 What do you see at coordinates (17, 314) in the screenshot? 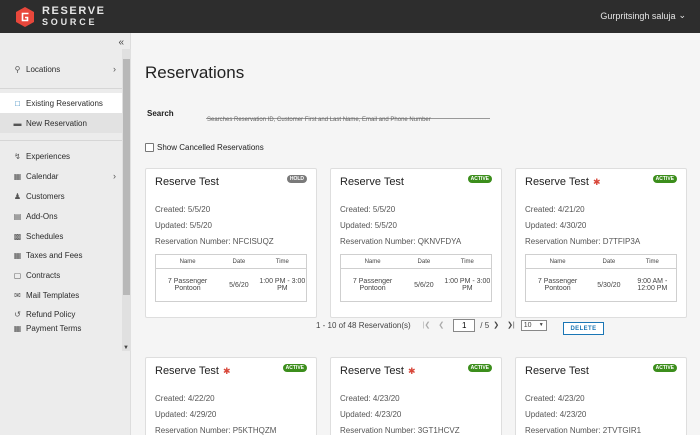
I see `refund-icon: ↺` at bounding box center [17, 314].